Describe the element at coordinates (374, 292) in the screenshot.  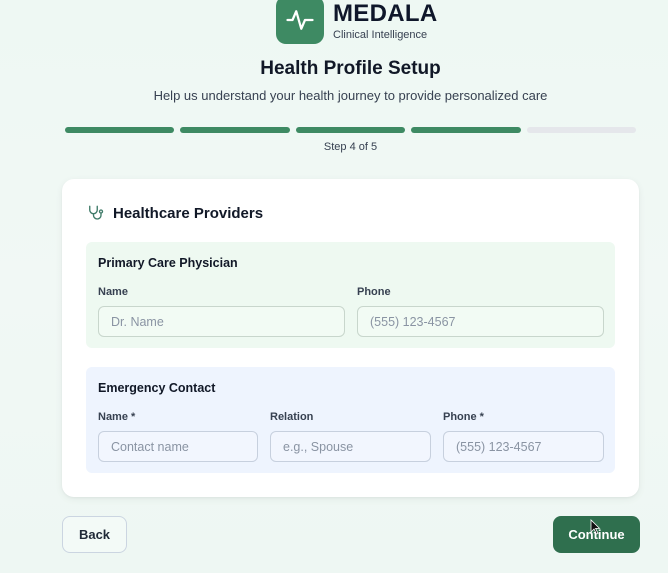
I see `physician-phone-label: Phone` at that location.